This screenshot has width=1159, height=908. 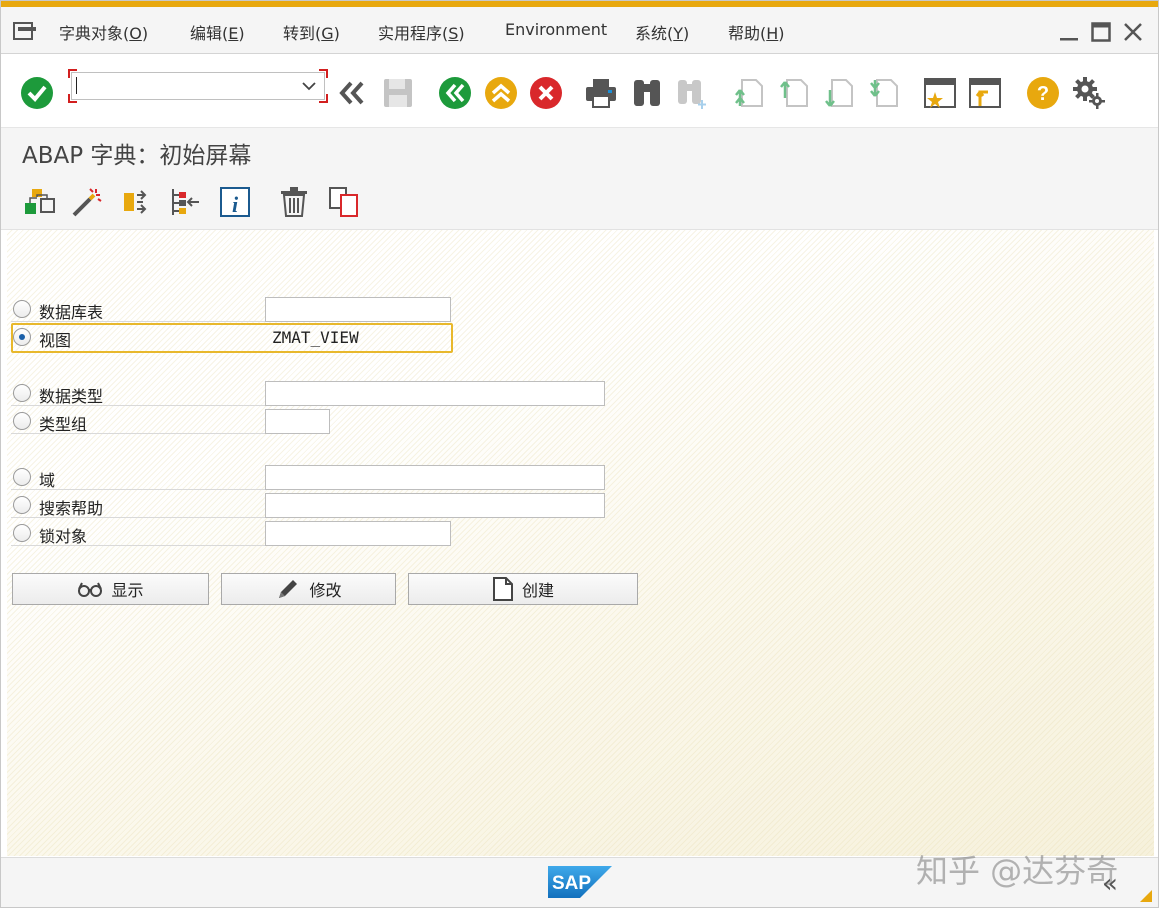 I want to click on shortcut-button, so click(x=985, y=93).